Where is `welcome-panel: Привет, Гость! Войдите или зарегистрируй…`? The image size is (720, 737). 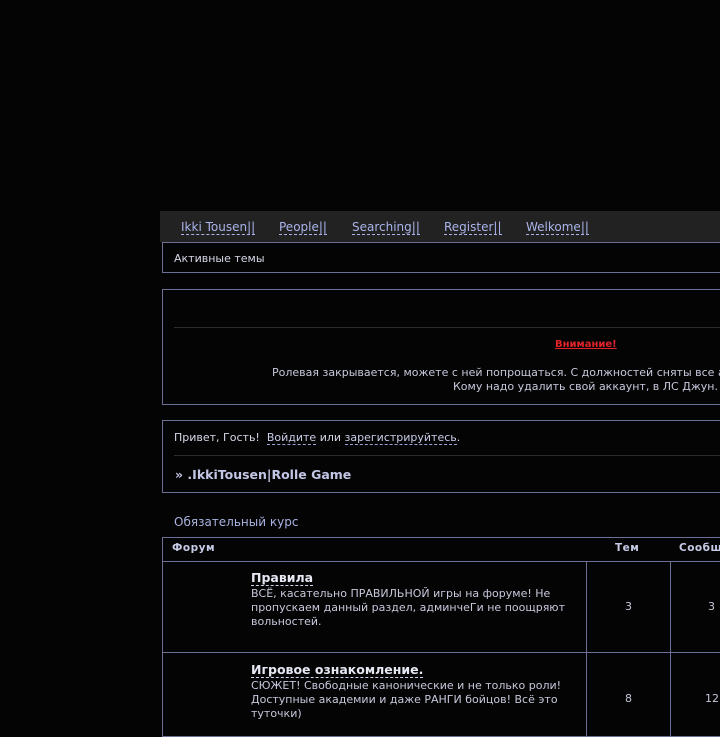 welcome-panel: Привет, Гость! Войдите или зарегистрируй… is located at coordinates (441, 456).